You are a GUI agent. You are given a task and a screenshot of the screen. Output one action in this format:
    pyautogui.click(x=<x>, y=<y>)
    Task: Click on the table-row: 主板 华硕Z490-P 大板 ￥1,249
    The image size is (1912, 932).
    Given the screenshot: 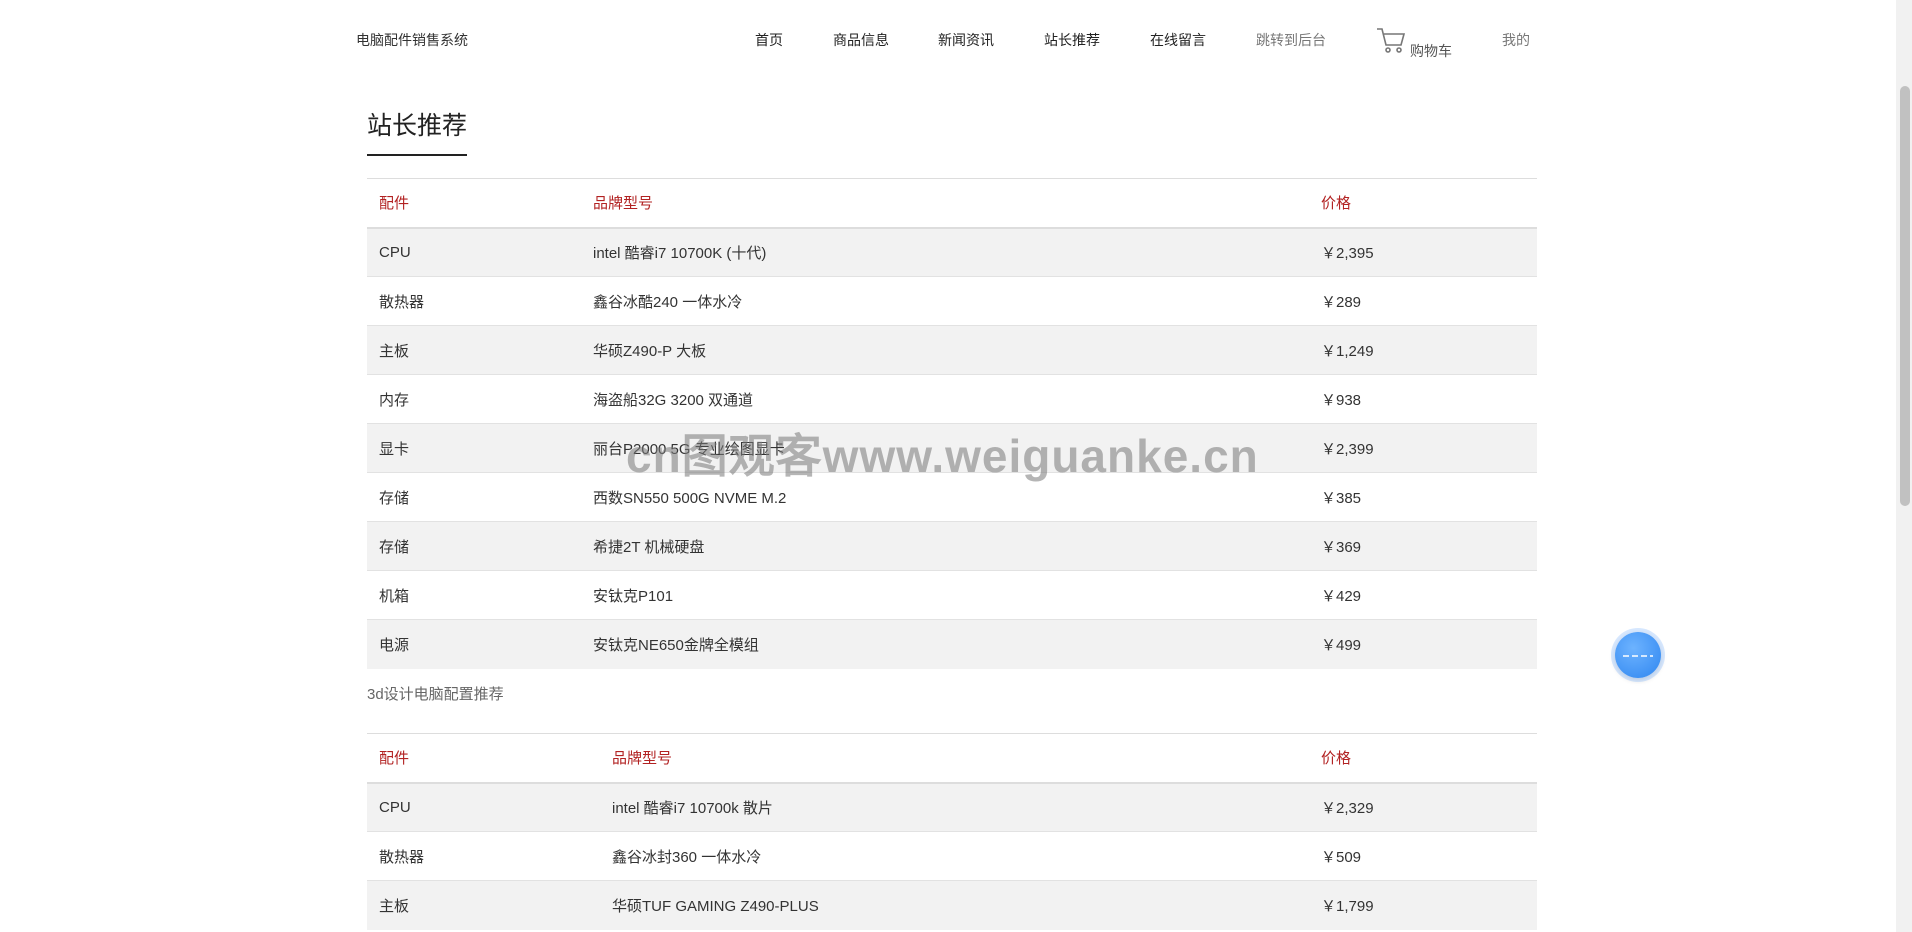 What is the action you would take?
    pyautogui.click(x=952, y=350)
    